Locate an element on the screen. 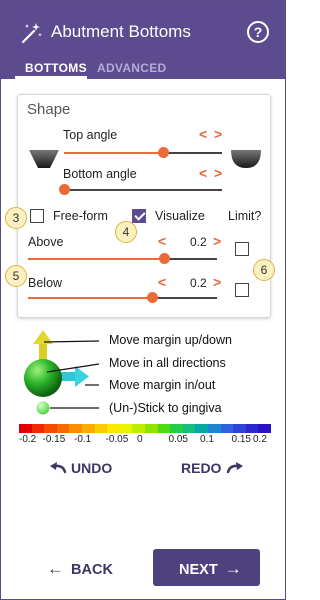 This screenshot has width=320, height=600. top-angle-increase-button: > is located at coordinates (218, 134).